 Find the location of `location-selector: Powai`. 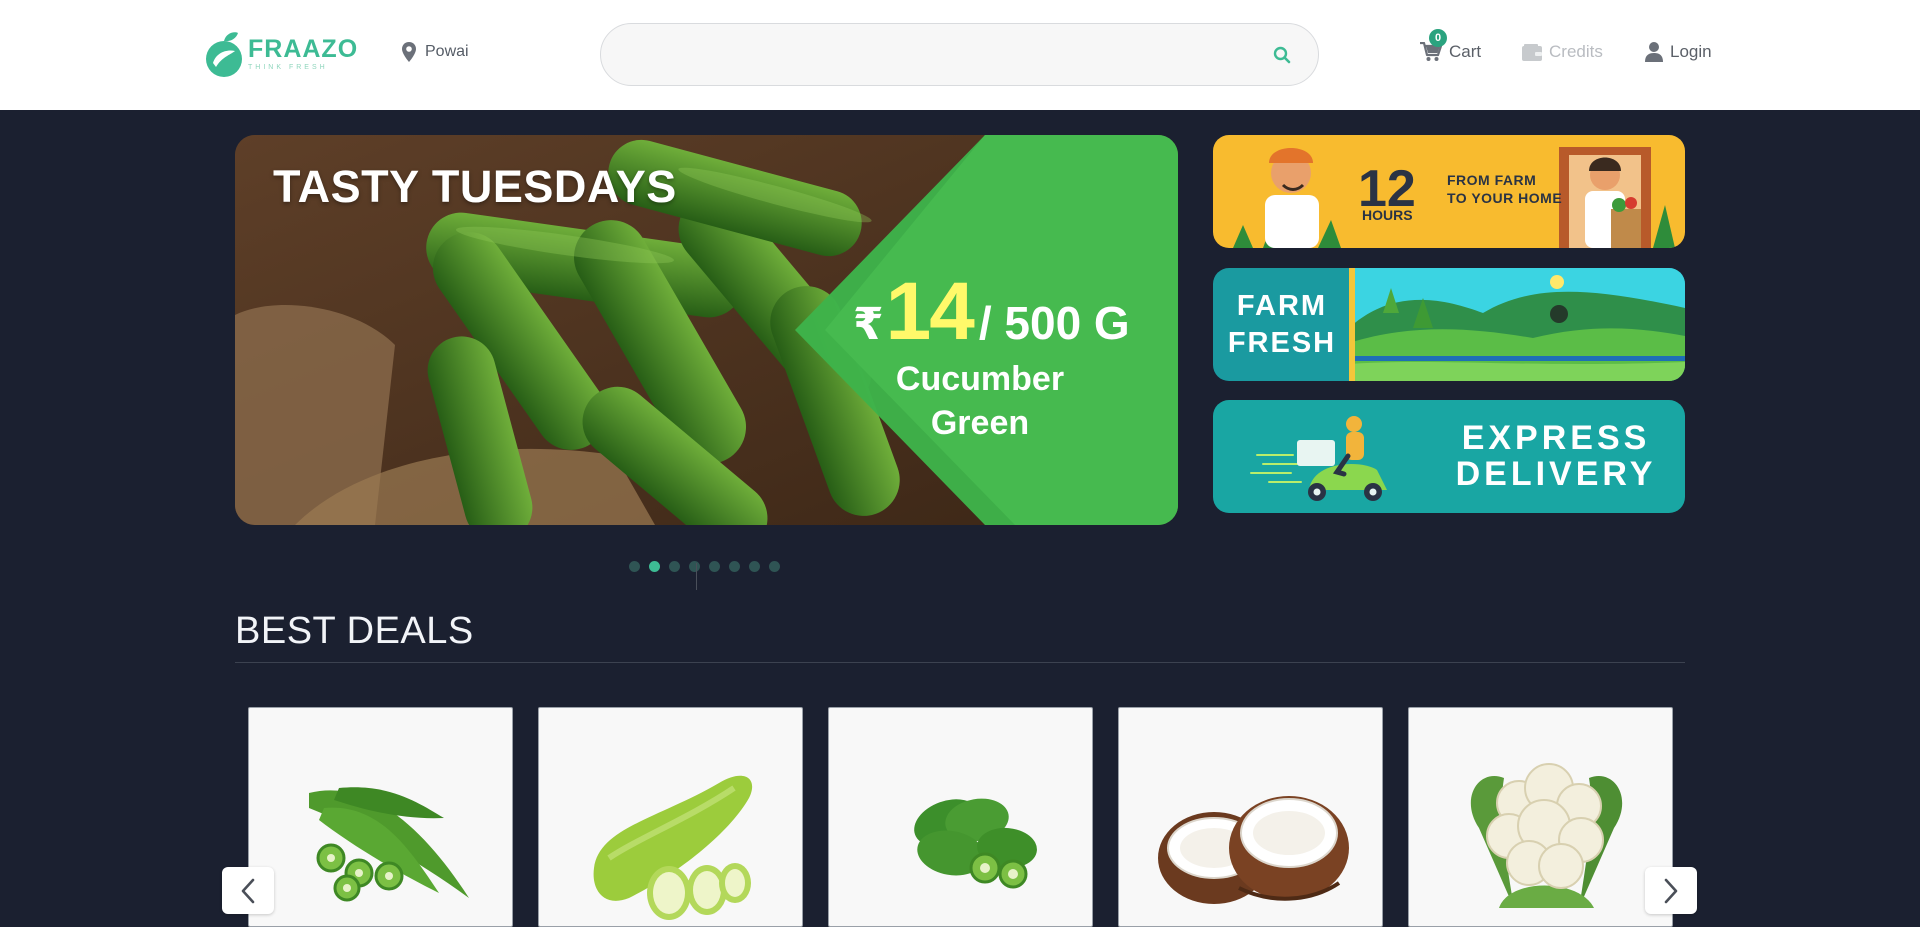

location-selector: Powai is located at coordinates (435, 52).